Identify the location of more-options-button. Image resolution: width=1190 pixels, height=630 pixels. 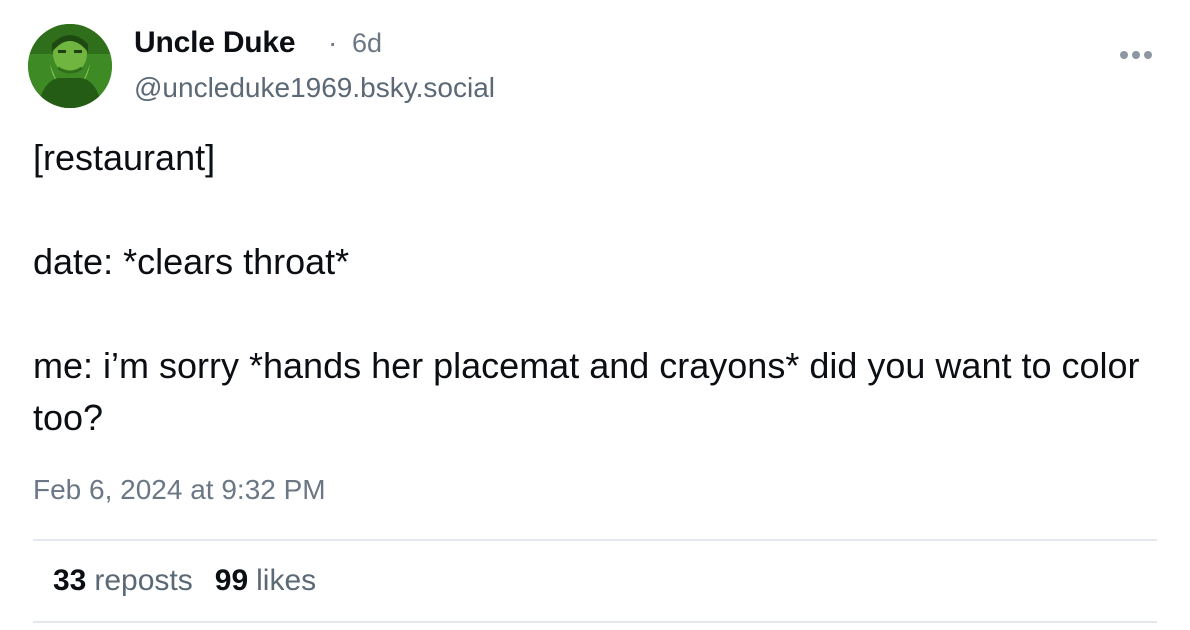
(1136, 55).